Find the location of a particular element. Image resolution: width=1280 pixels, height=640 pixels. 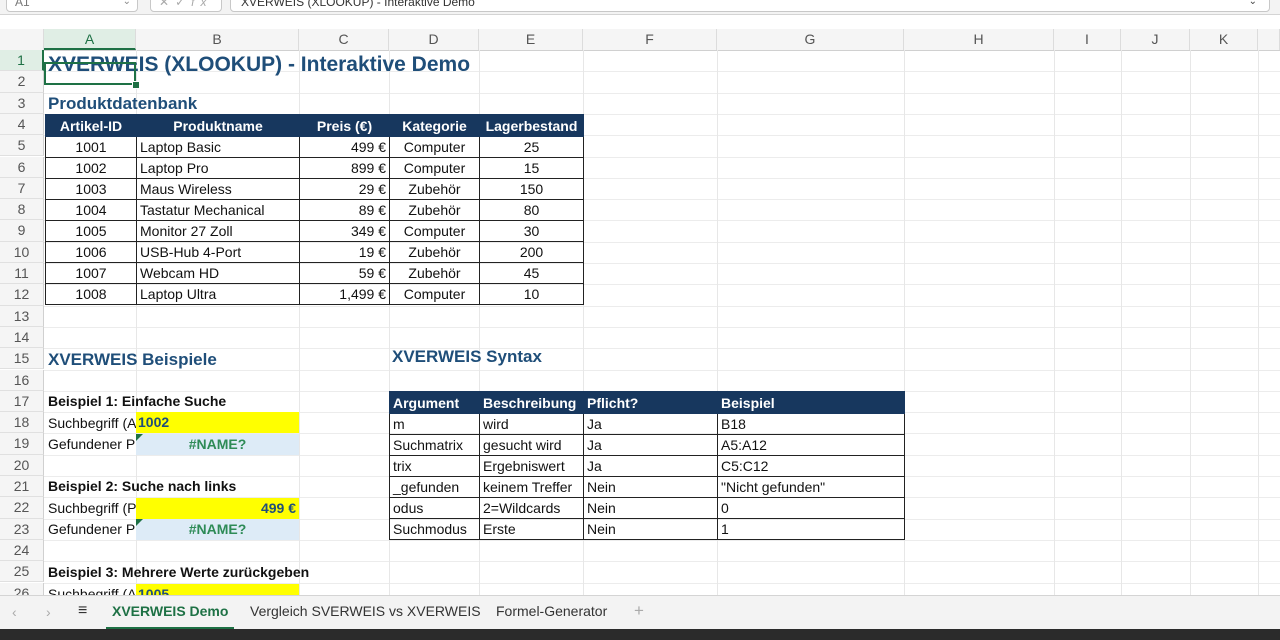

row-header: 9 is located at coordinates (22, 231).